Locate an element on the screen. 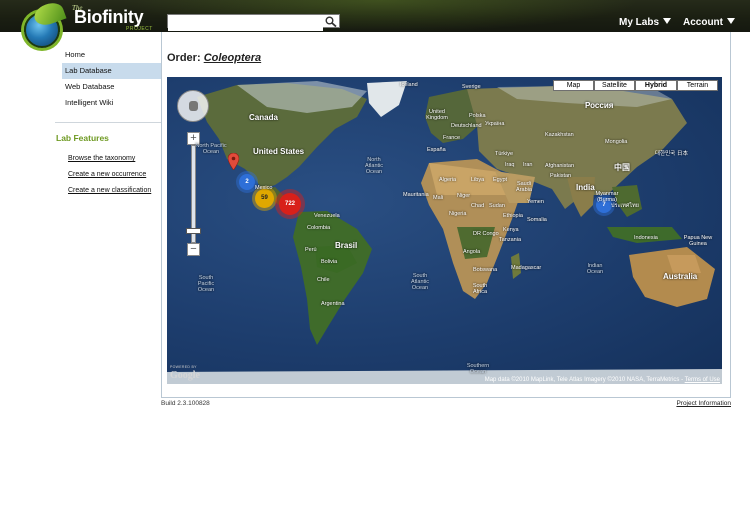  create-classification-link: Create a new classification is located at coordinates (109, 190).